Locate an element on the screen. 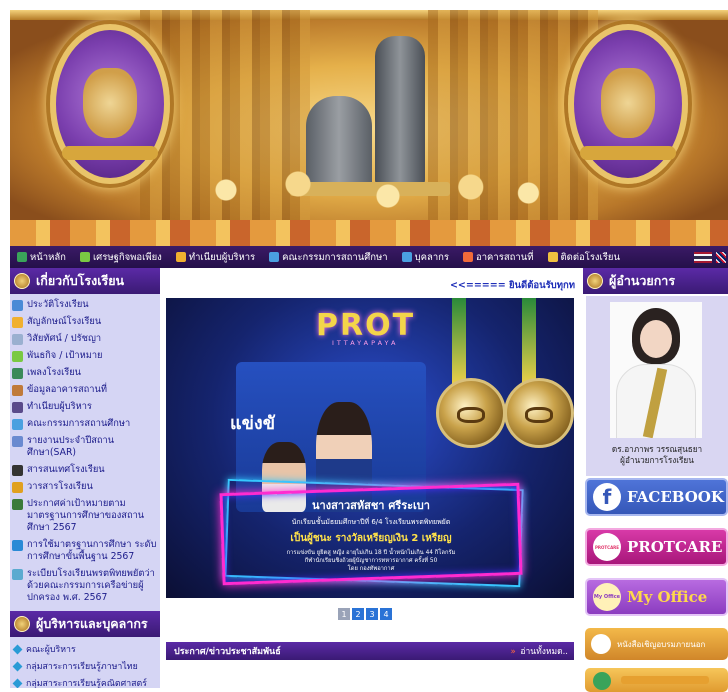  staff-item-label: กลุ่มสาระการเรียนรู้คณิตศาสตร์ is located at coordinates (86, 683).